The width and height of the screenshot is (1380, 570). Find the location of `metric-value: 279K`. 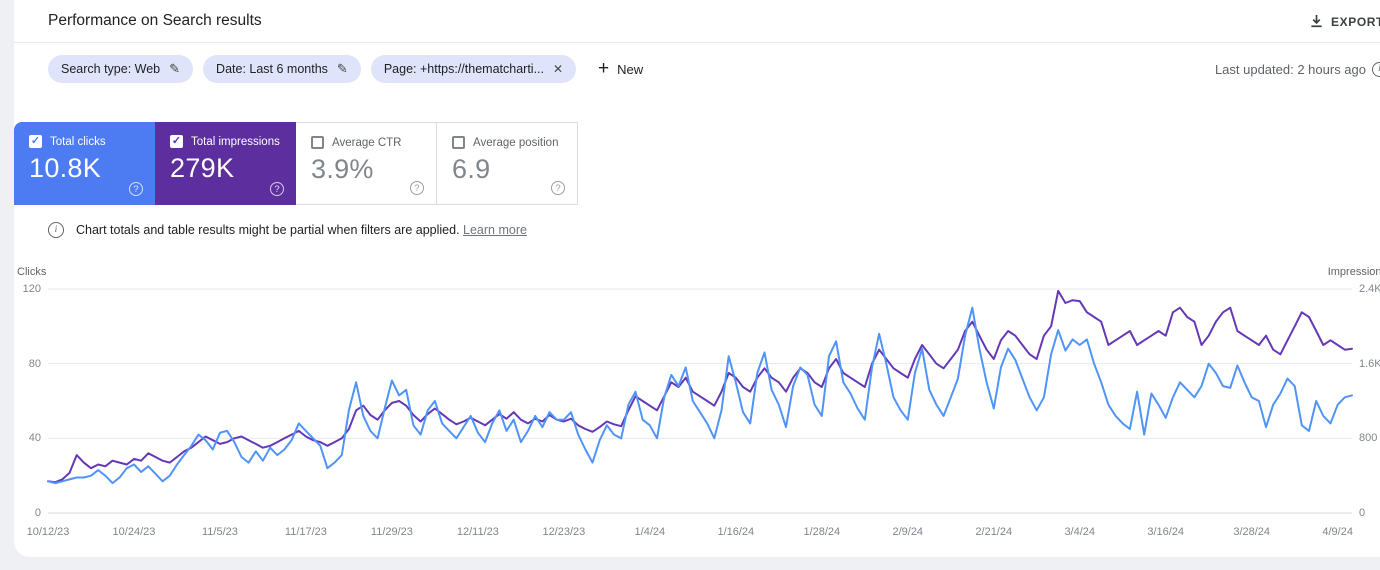

metric-value: 279K is located at coordinates (202, 168).